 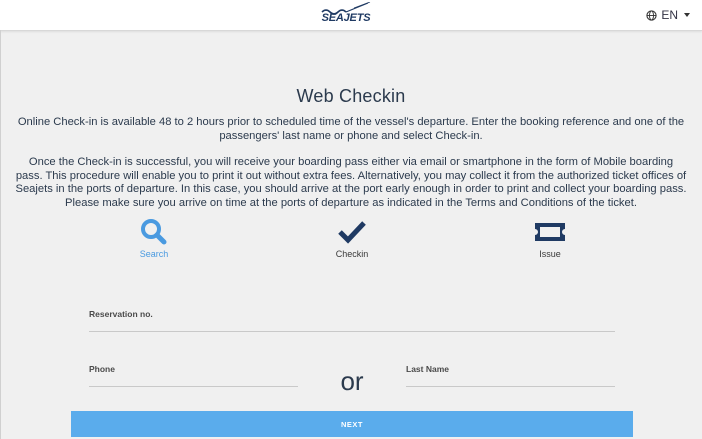 What do you see at coordinates (154, 254) in the screenshot?
I see `step-label: Search` at bounding box center [154, 254].